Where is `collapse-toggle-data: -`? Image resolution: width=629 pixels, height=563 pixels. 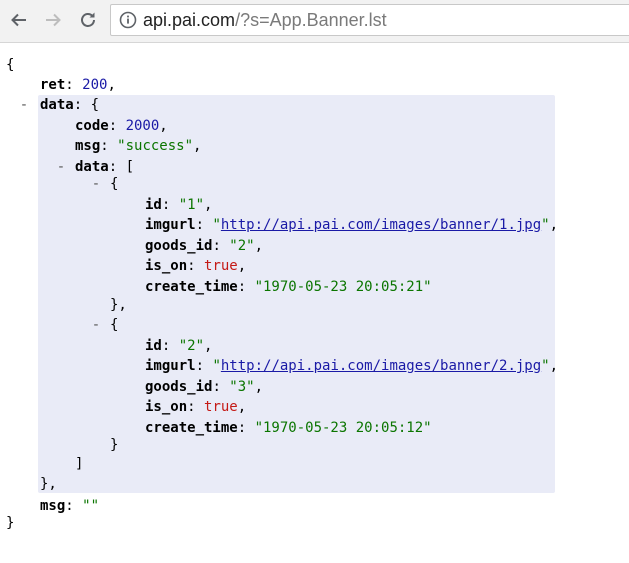 collapse-toggle-data: - is located at coordinates (24, 105).